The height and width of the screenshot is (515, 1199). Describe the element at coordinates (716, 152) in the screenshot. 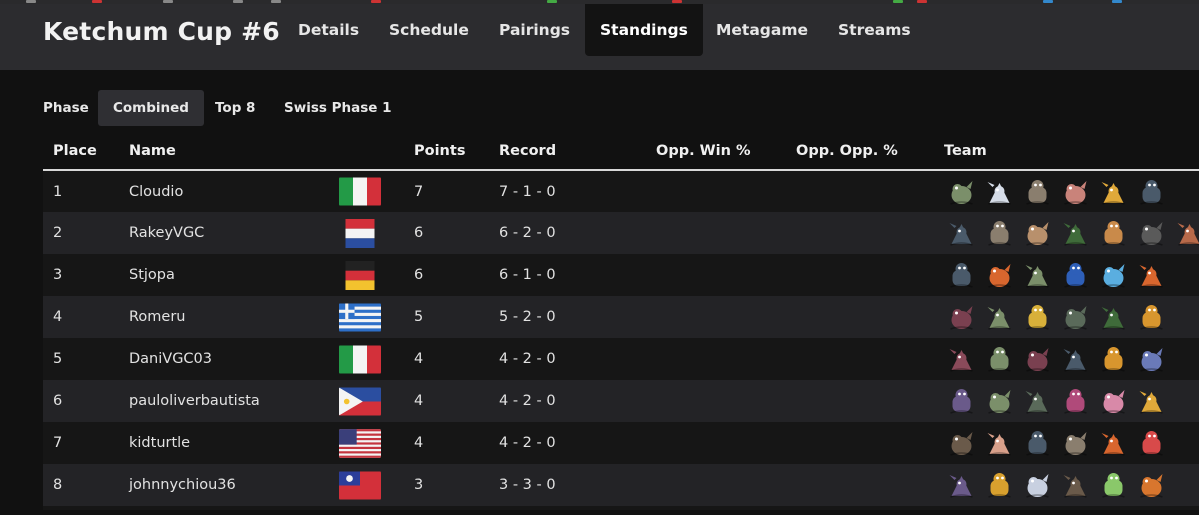

I see `column-opp-win: Opp. Win %` at that location.